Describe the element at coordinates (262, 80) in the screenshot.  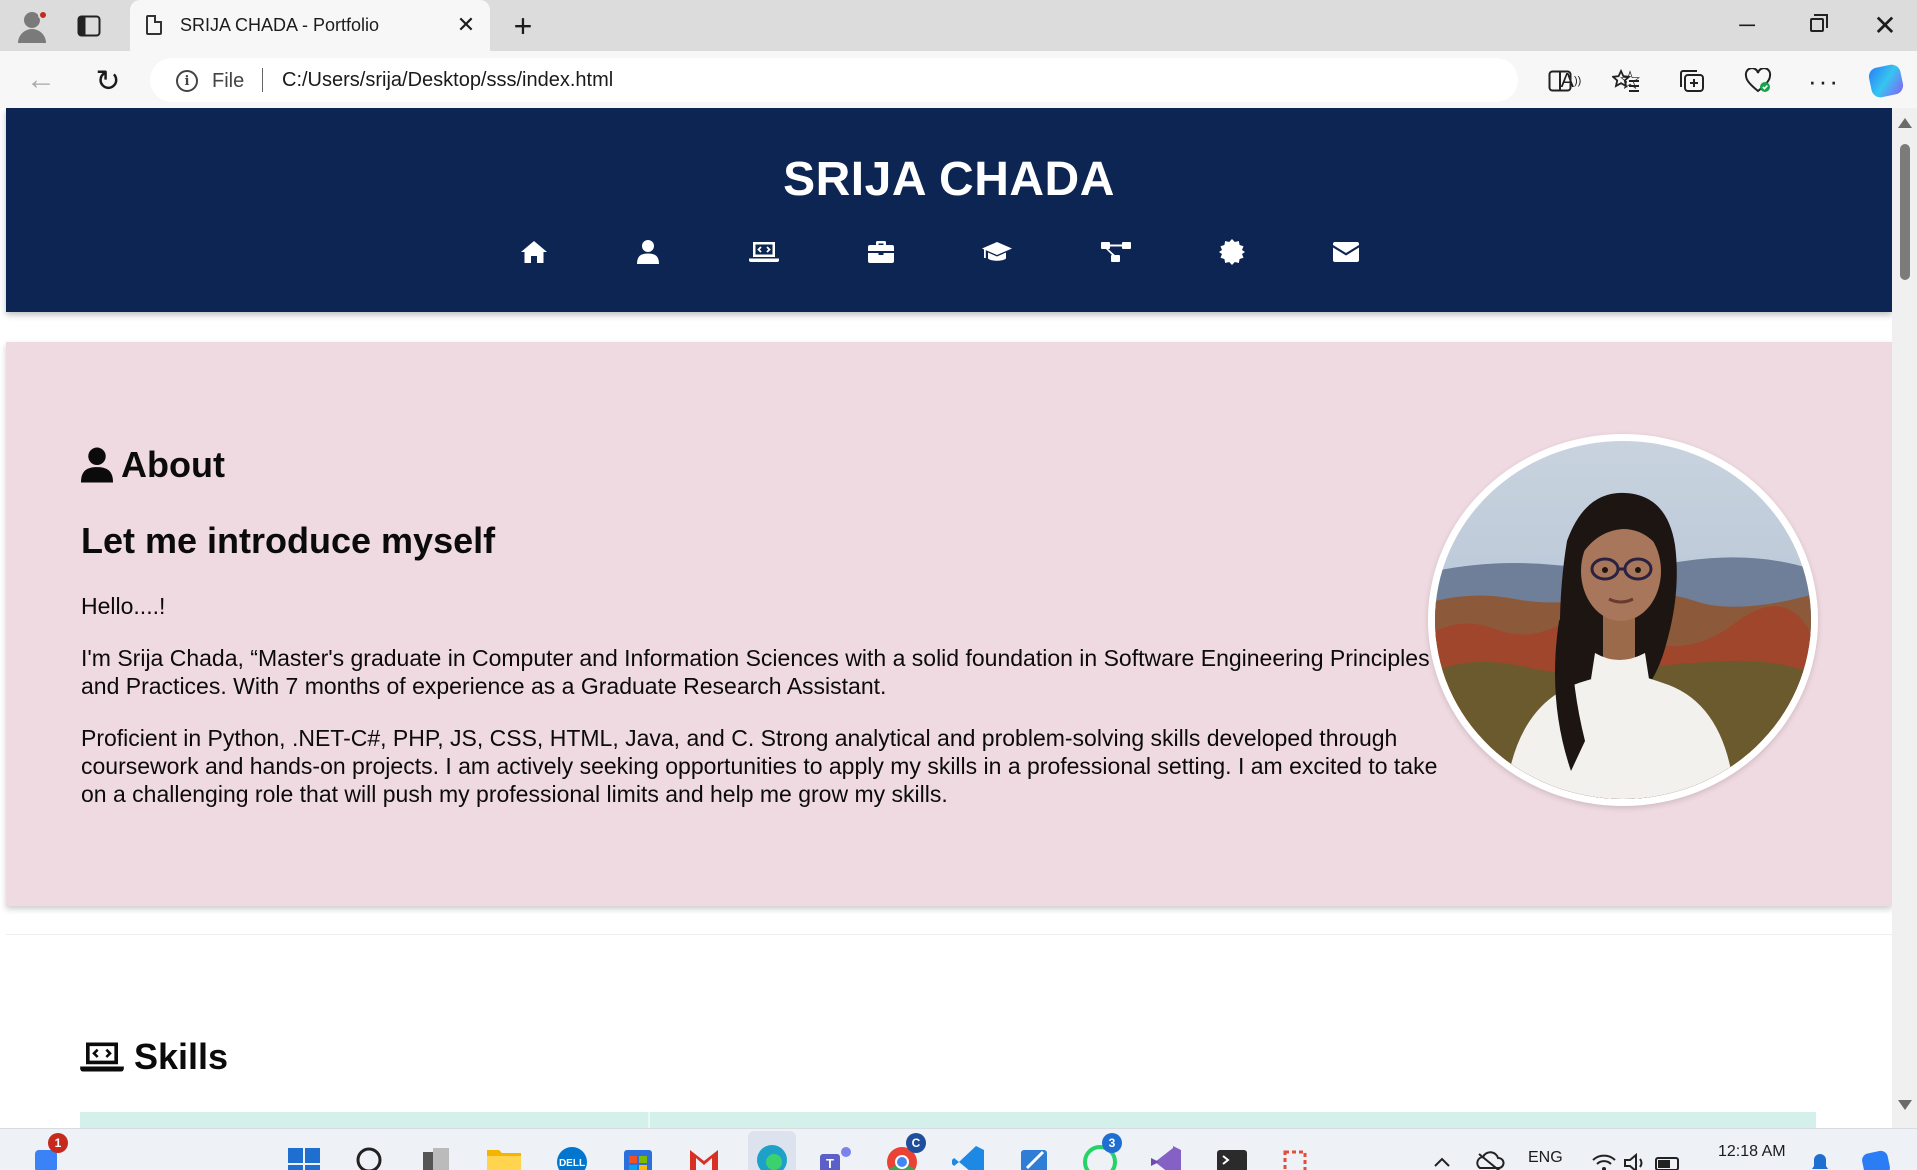
I see `address-separator` at that location.